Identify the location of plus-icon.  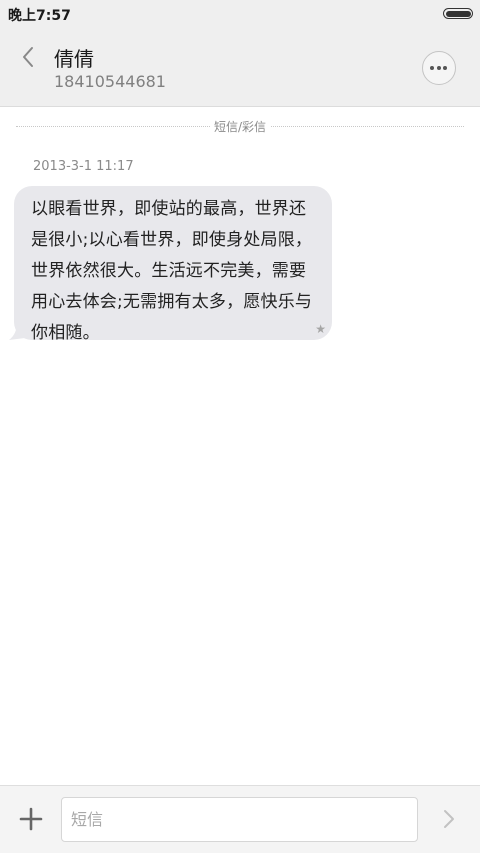
(31, 819).